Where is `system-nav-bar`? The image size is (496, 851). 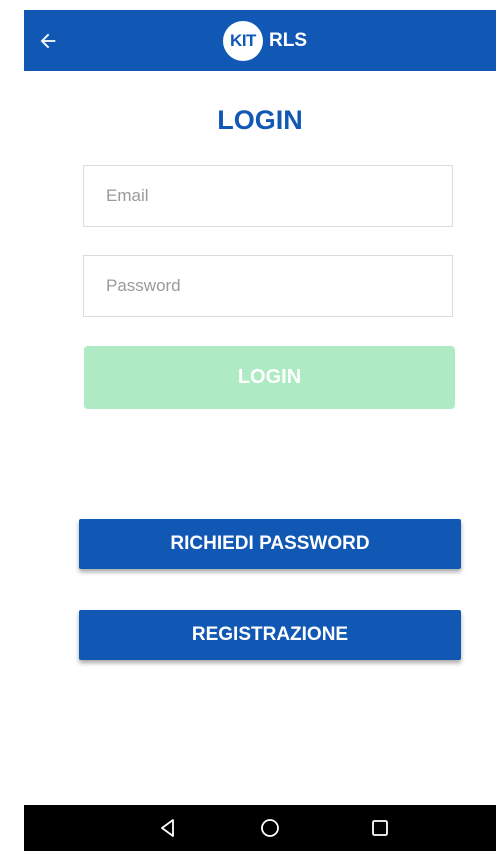 system-nav-bar is located at coordinates (260, 828).